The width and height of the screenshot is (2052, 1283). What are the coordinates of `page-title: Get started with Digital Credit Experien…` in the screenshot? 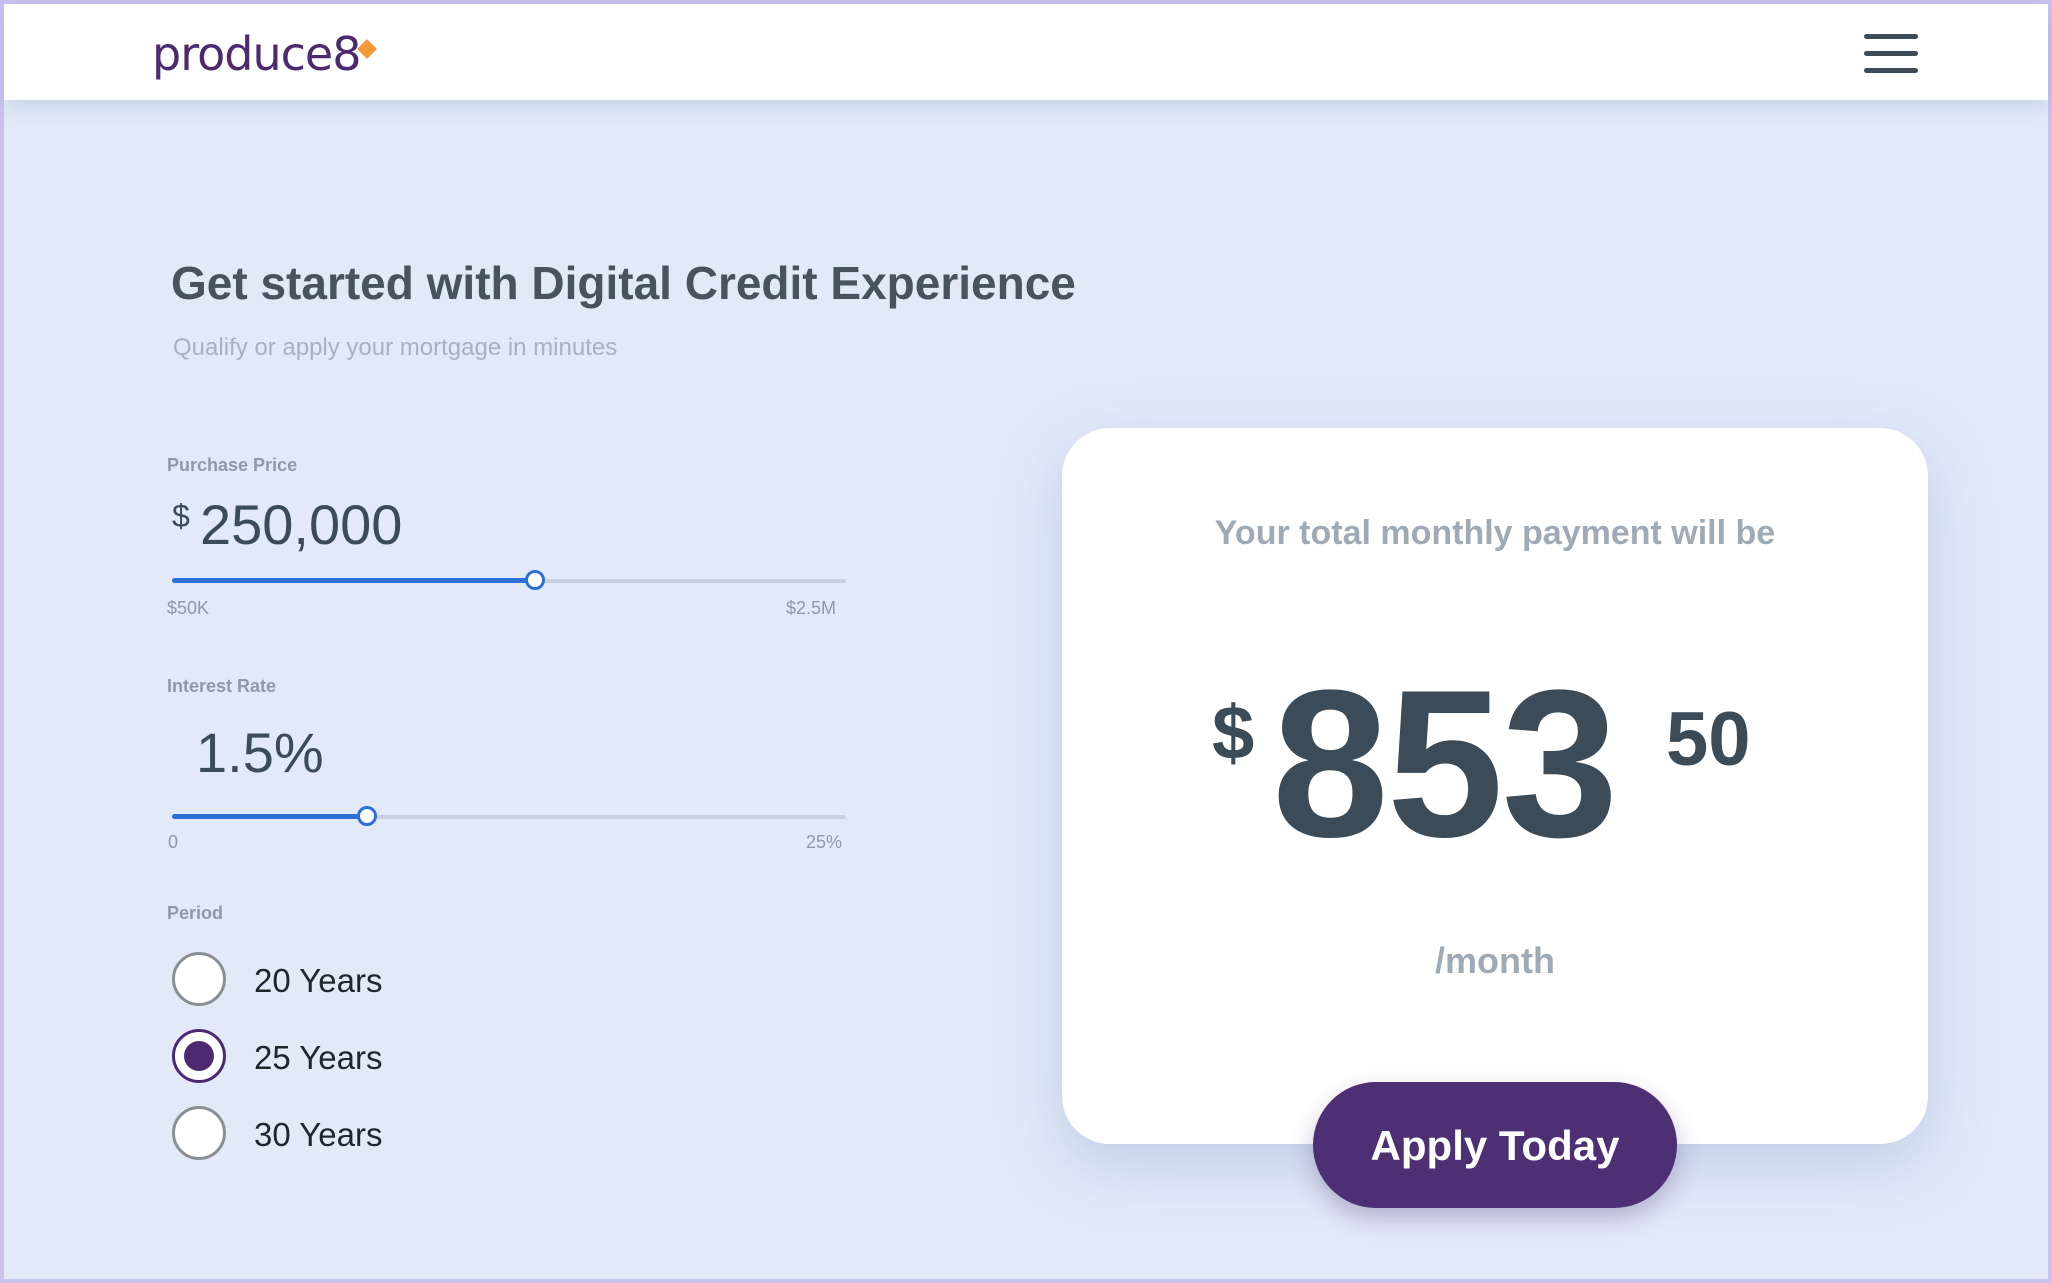 It's located at (623, 283).